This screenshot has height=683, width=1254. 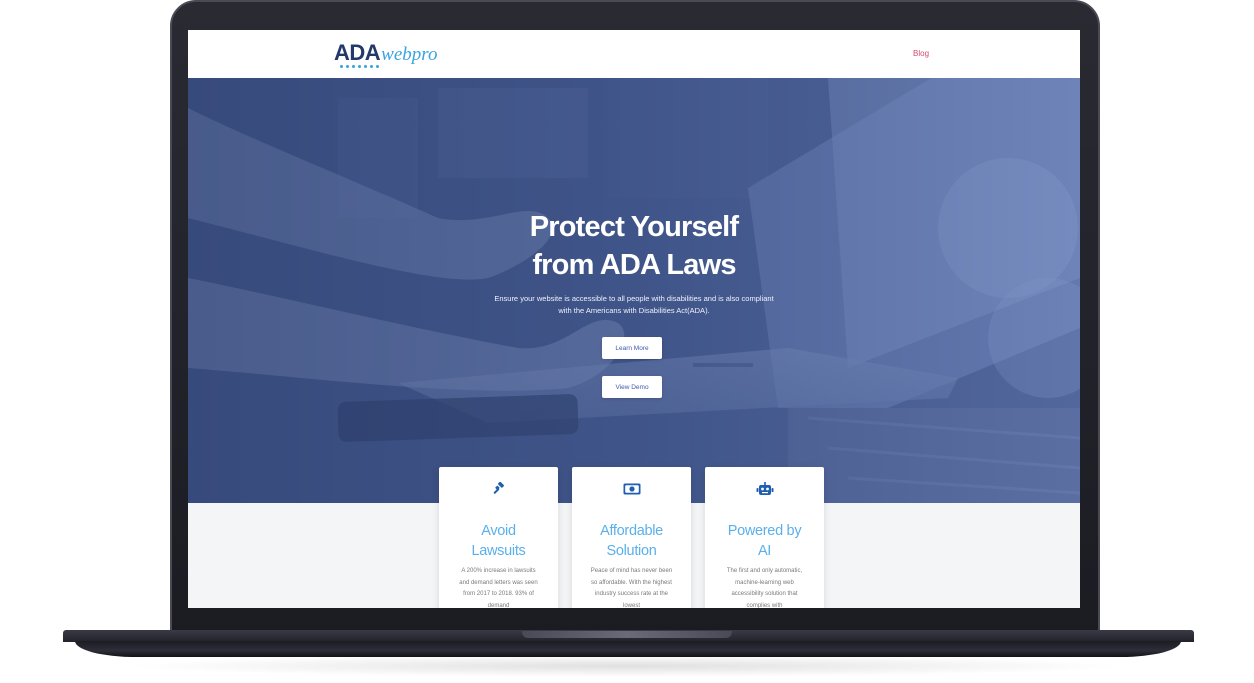 What do you see at coordinates (498, 541) in the screenshot?
I see `feature-title: Avoid Lawsuits` at bounding box center [498, 541].